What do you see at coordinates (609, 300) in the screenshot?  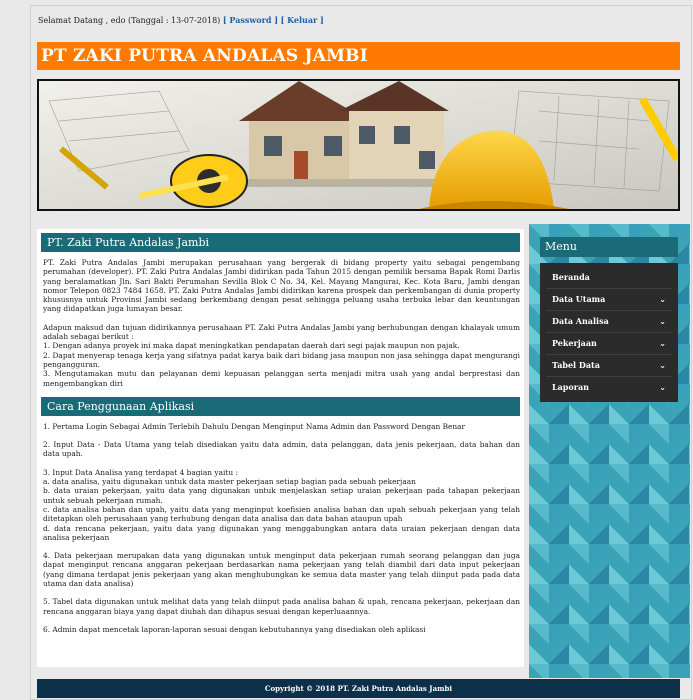 I see `menu-item-data-utama: Data Utama ⌄` at bounding box center [609, 300].